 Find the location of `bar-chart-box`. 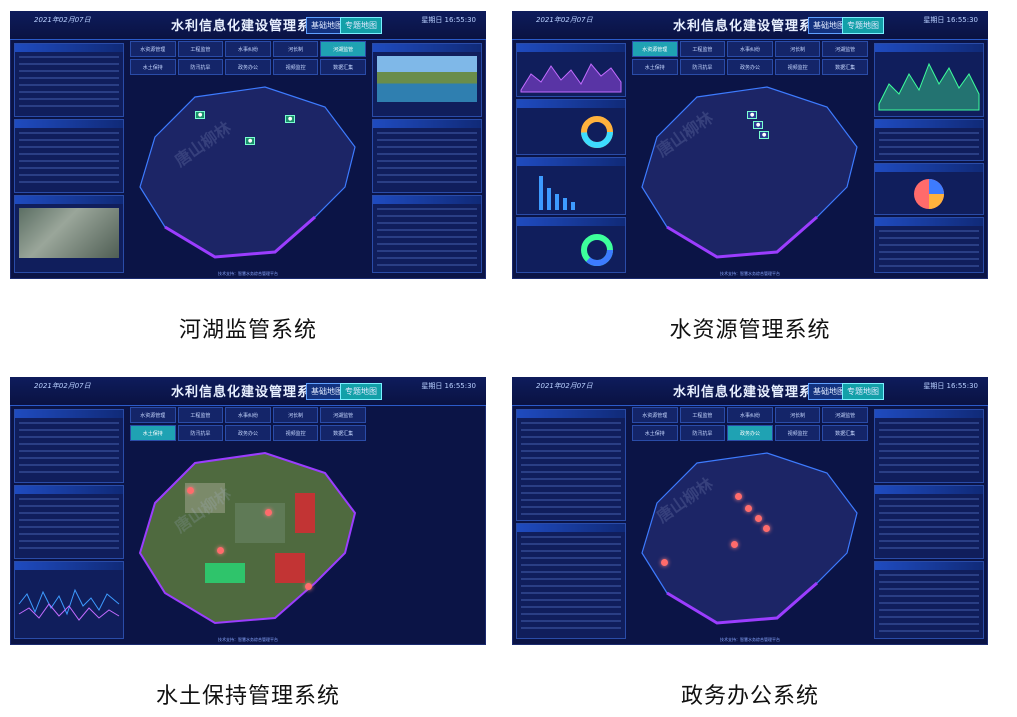

bar-chart-box is located at coordinates (571, 186).